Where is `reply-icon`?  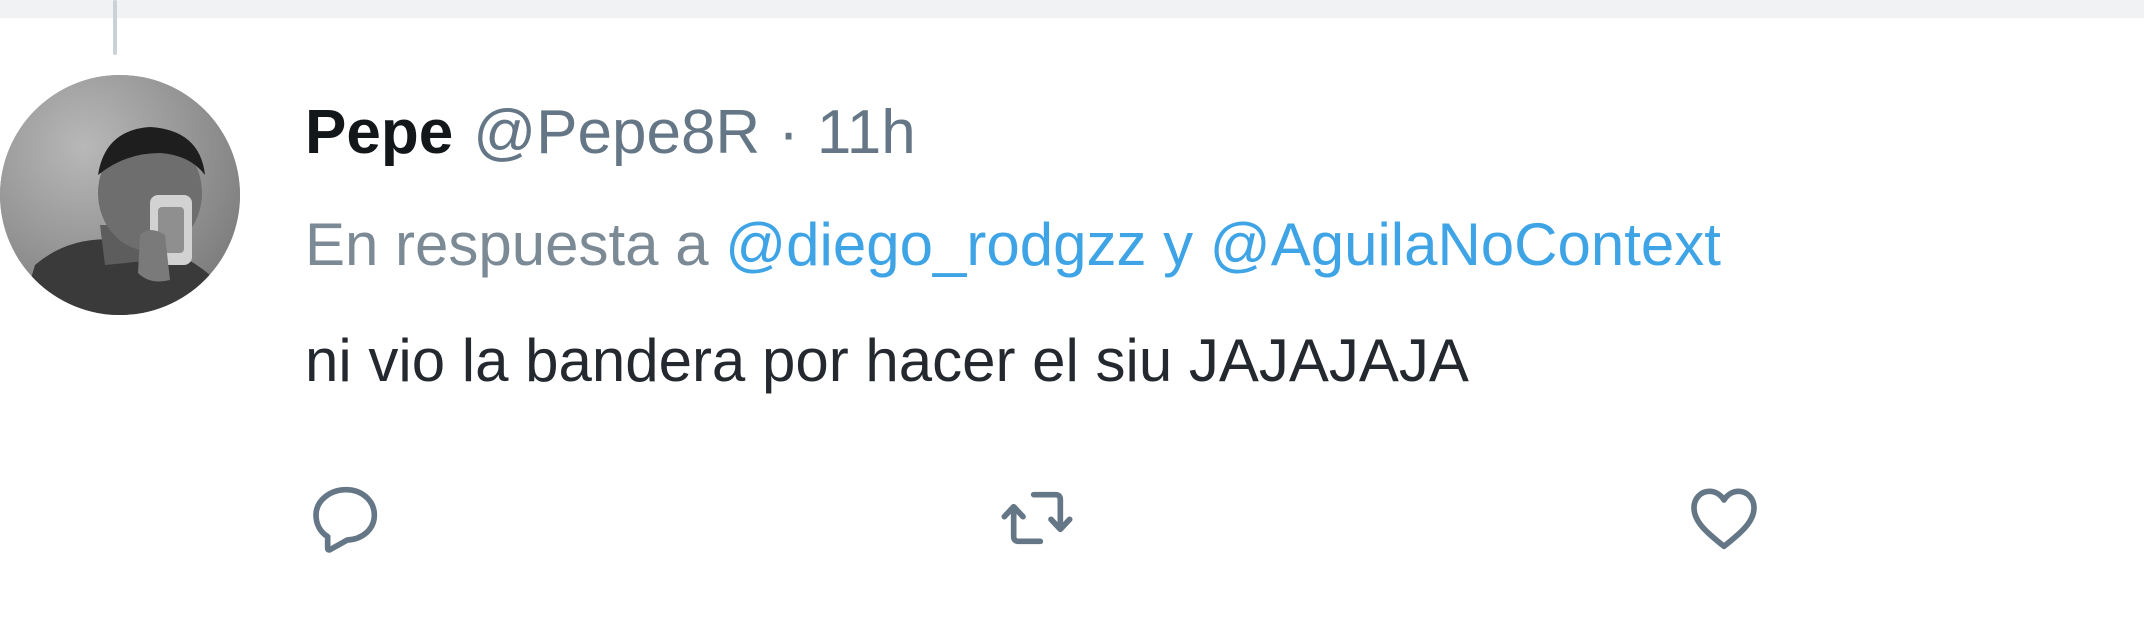 reply-icon is located at coordinates (345, 519).